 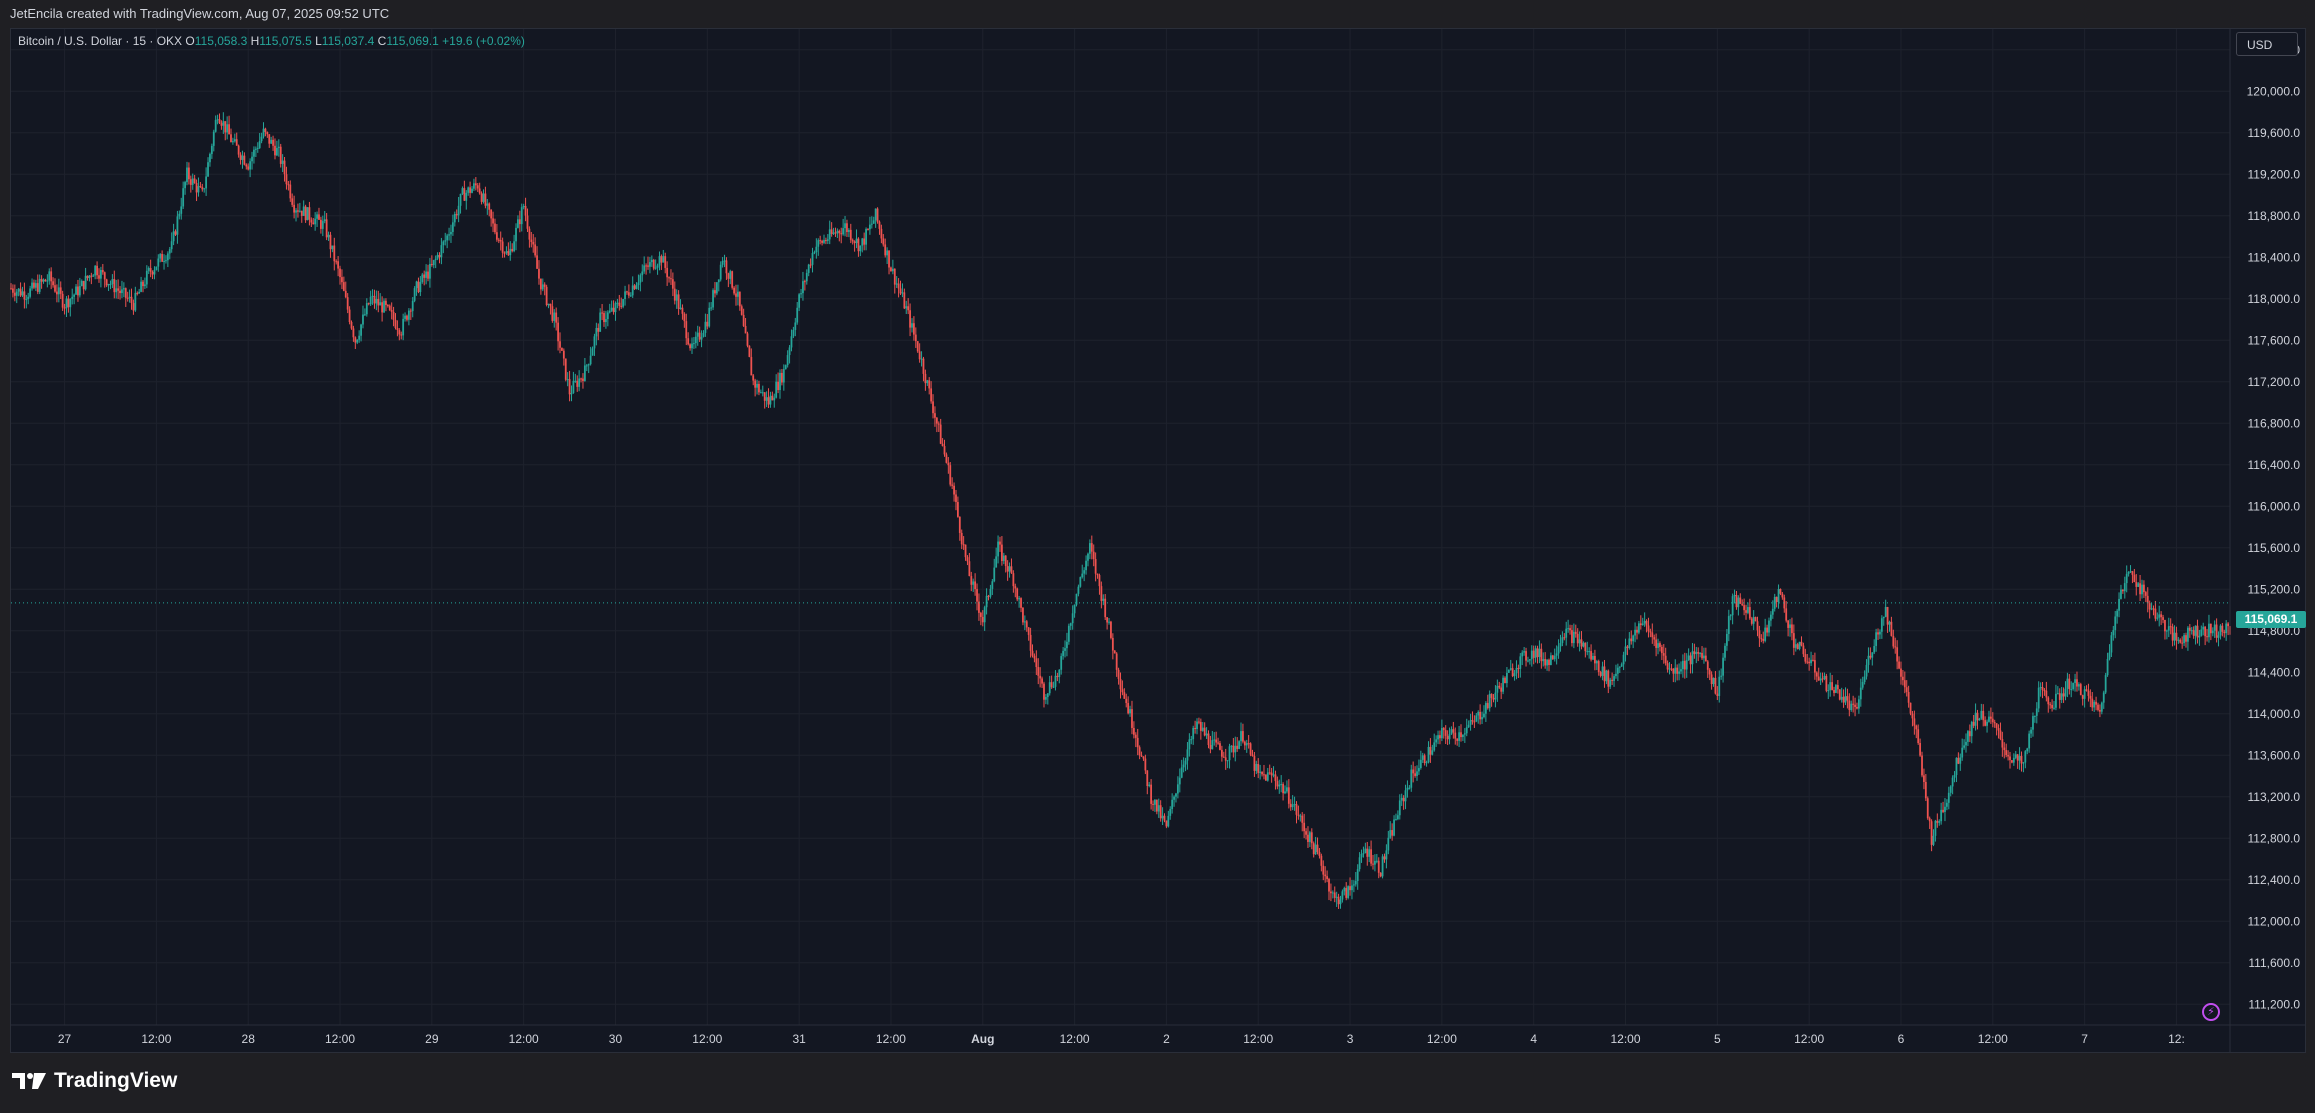 What do you see at coordinates (2084, 1039) in the screenshot?
I see `x-tick-label: 7` at bounding box center [2084, 1039].